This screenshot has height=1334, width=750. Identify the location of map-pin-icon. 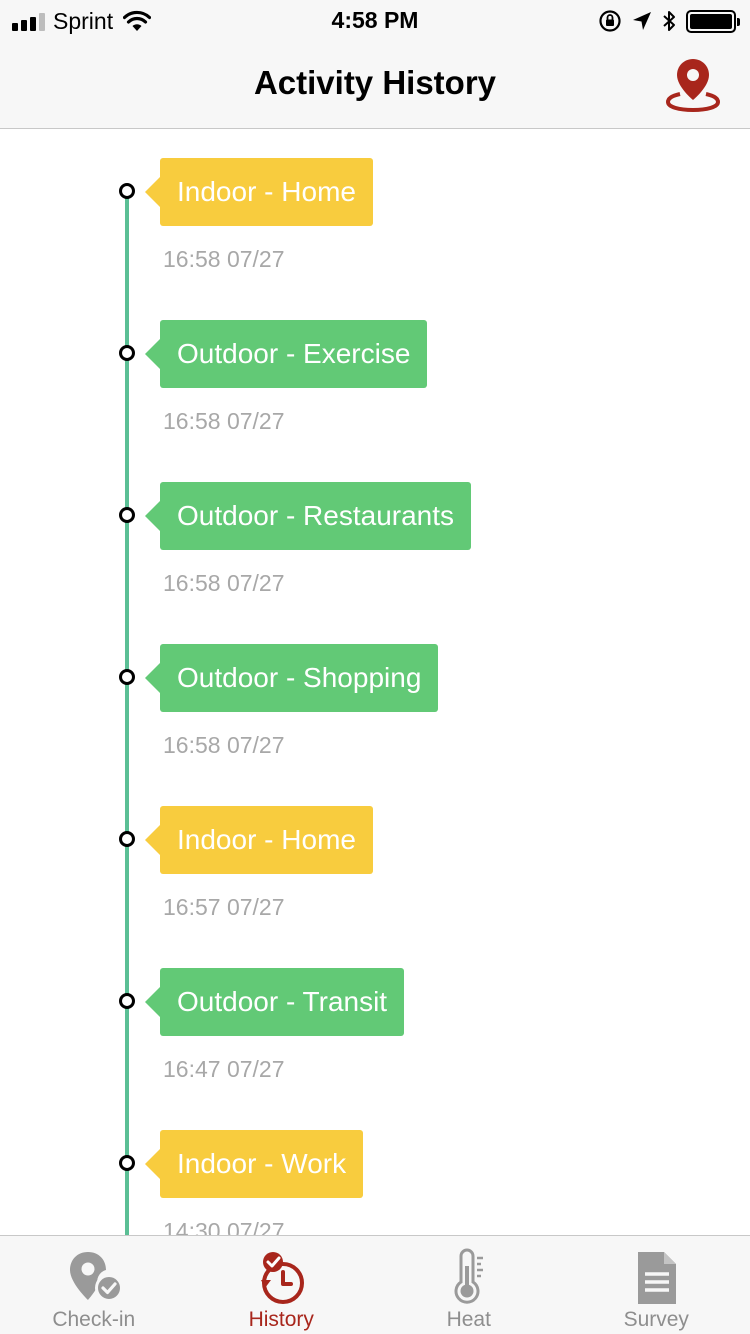
(693, 84).